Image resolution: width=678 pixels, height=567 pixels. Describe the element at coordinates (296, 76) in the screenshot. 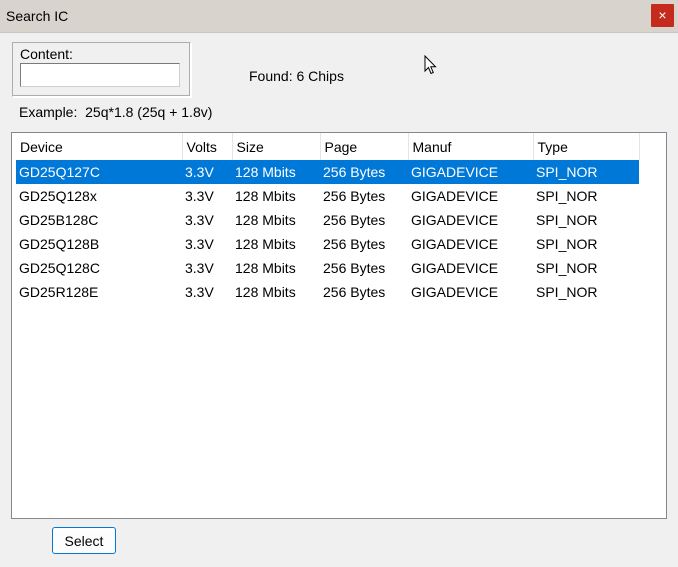

I see `found-count: Found: 6 Chips` at that location.